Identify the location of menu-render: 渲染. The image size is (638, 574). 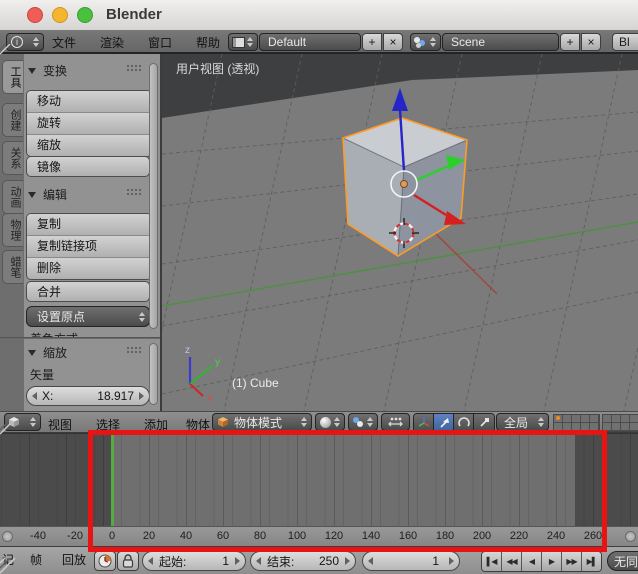
(112, 42).